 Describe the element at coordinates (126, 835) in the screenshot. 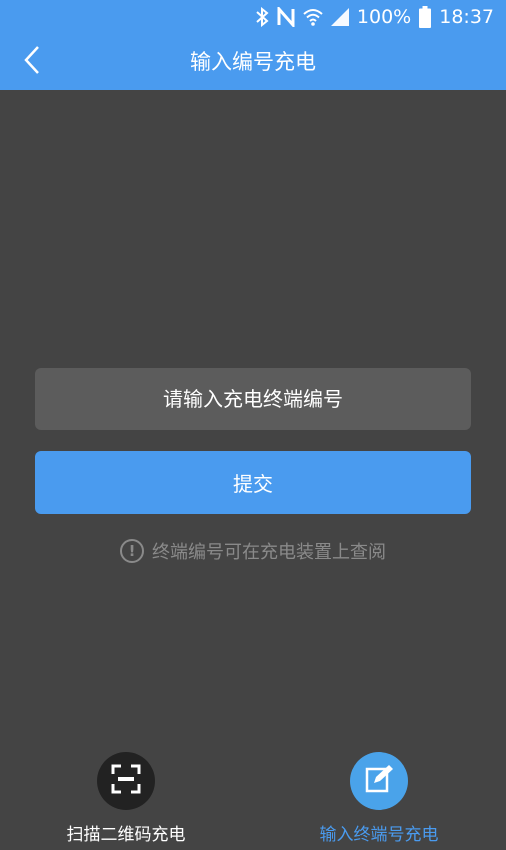

I see `tab-scan-label: 扫描二维码充电` at that location.